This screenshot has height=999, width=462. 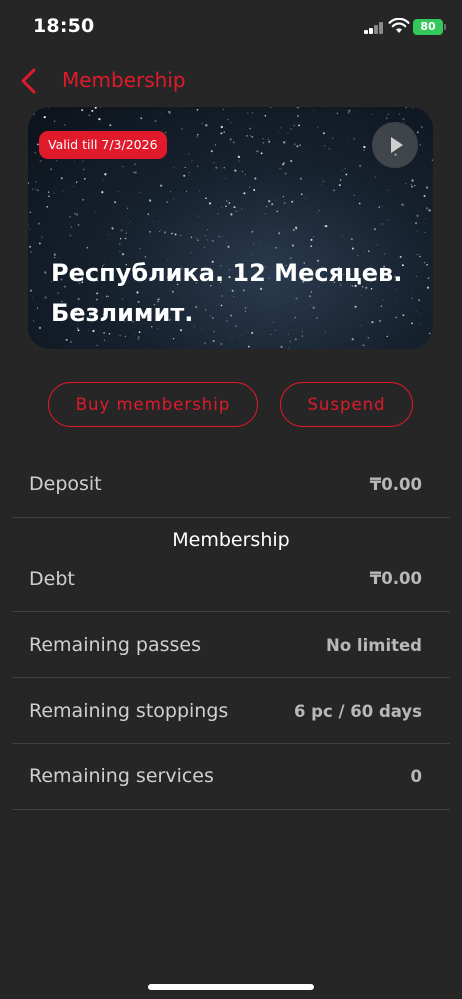 What do you see at coordinates (124, 80) in the screenshot?
I see `page-title: Membership` at bounding box center [124, 80].